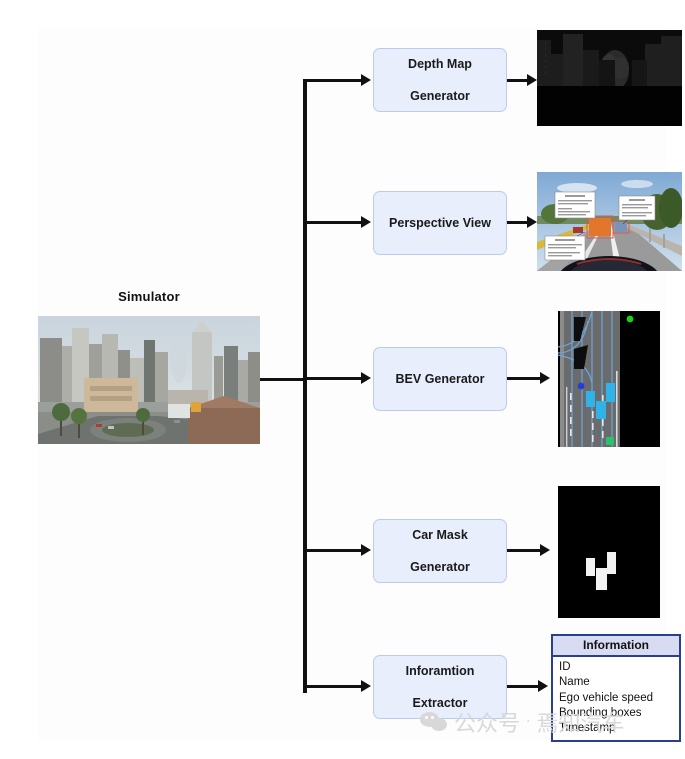 The image size is (685, 759). What do you see at coordinates (332, 222) in the screenshot?
I see `connector-branch-perspective` at bounding box center [332, 222].